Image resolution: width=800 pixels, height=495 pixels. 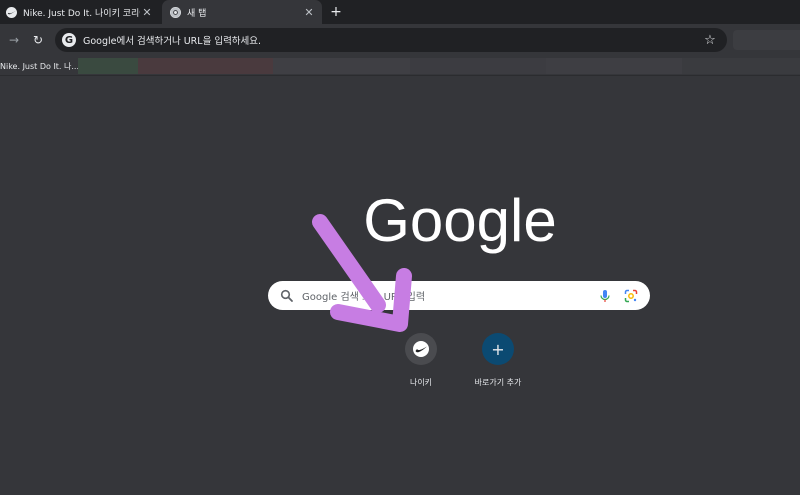 I want to click on svg-text: Google, so click(x=460, y=220).